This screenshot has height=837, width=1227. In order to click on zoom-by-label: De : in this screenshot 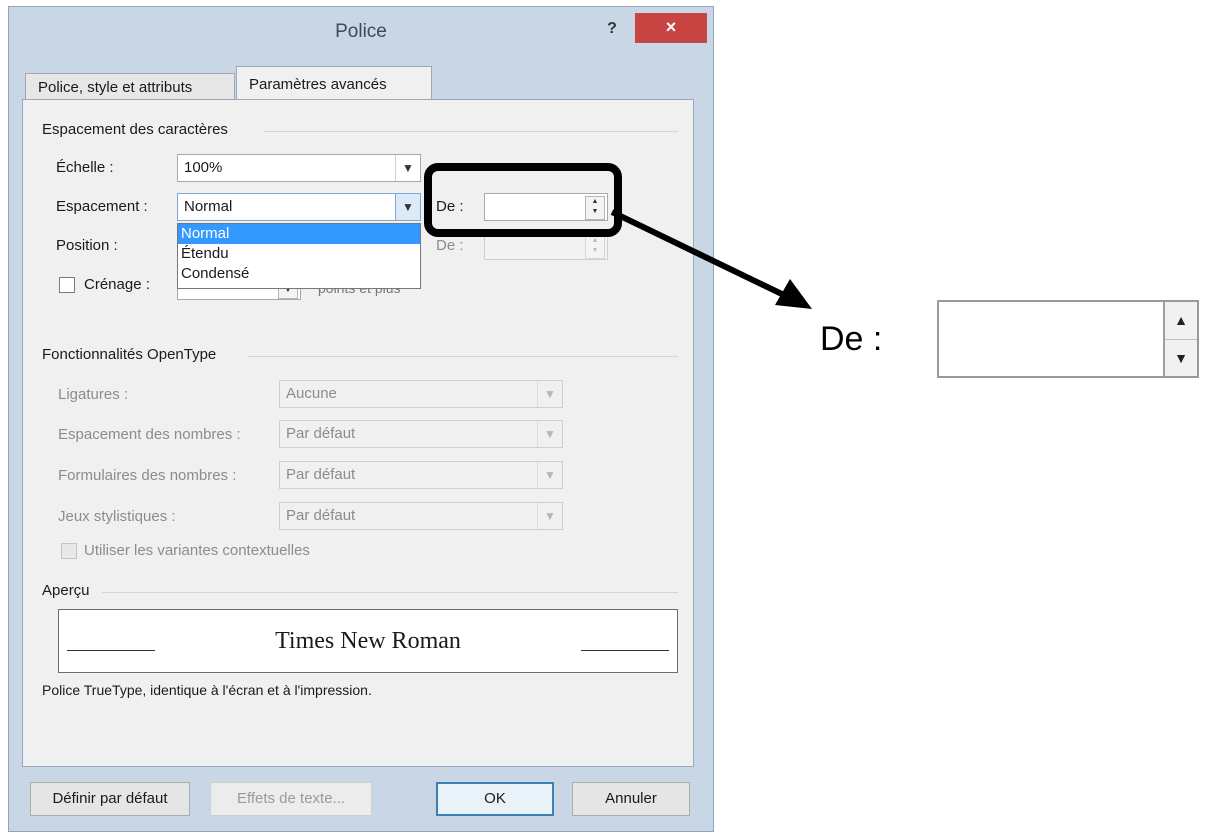, I will do `click(851, 339)`.